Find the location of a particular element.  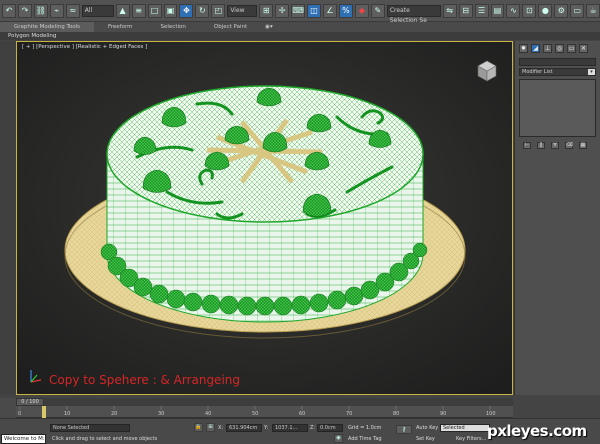

polygon-modeling-panel: Polygon Modeling is located at coordinates (300, 36).